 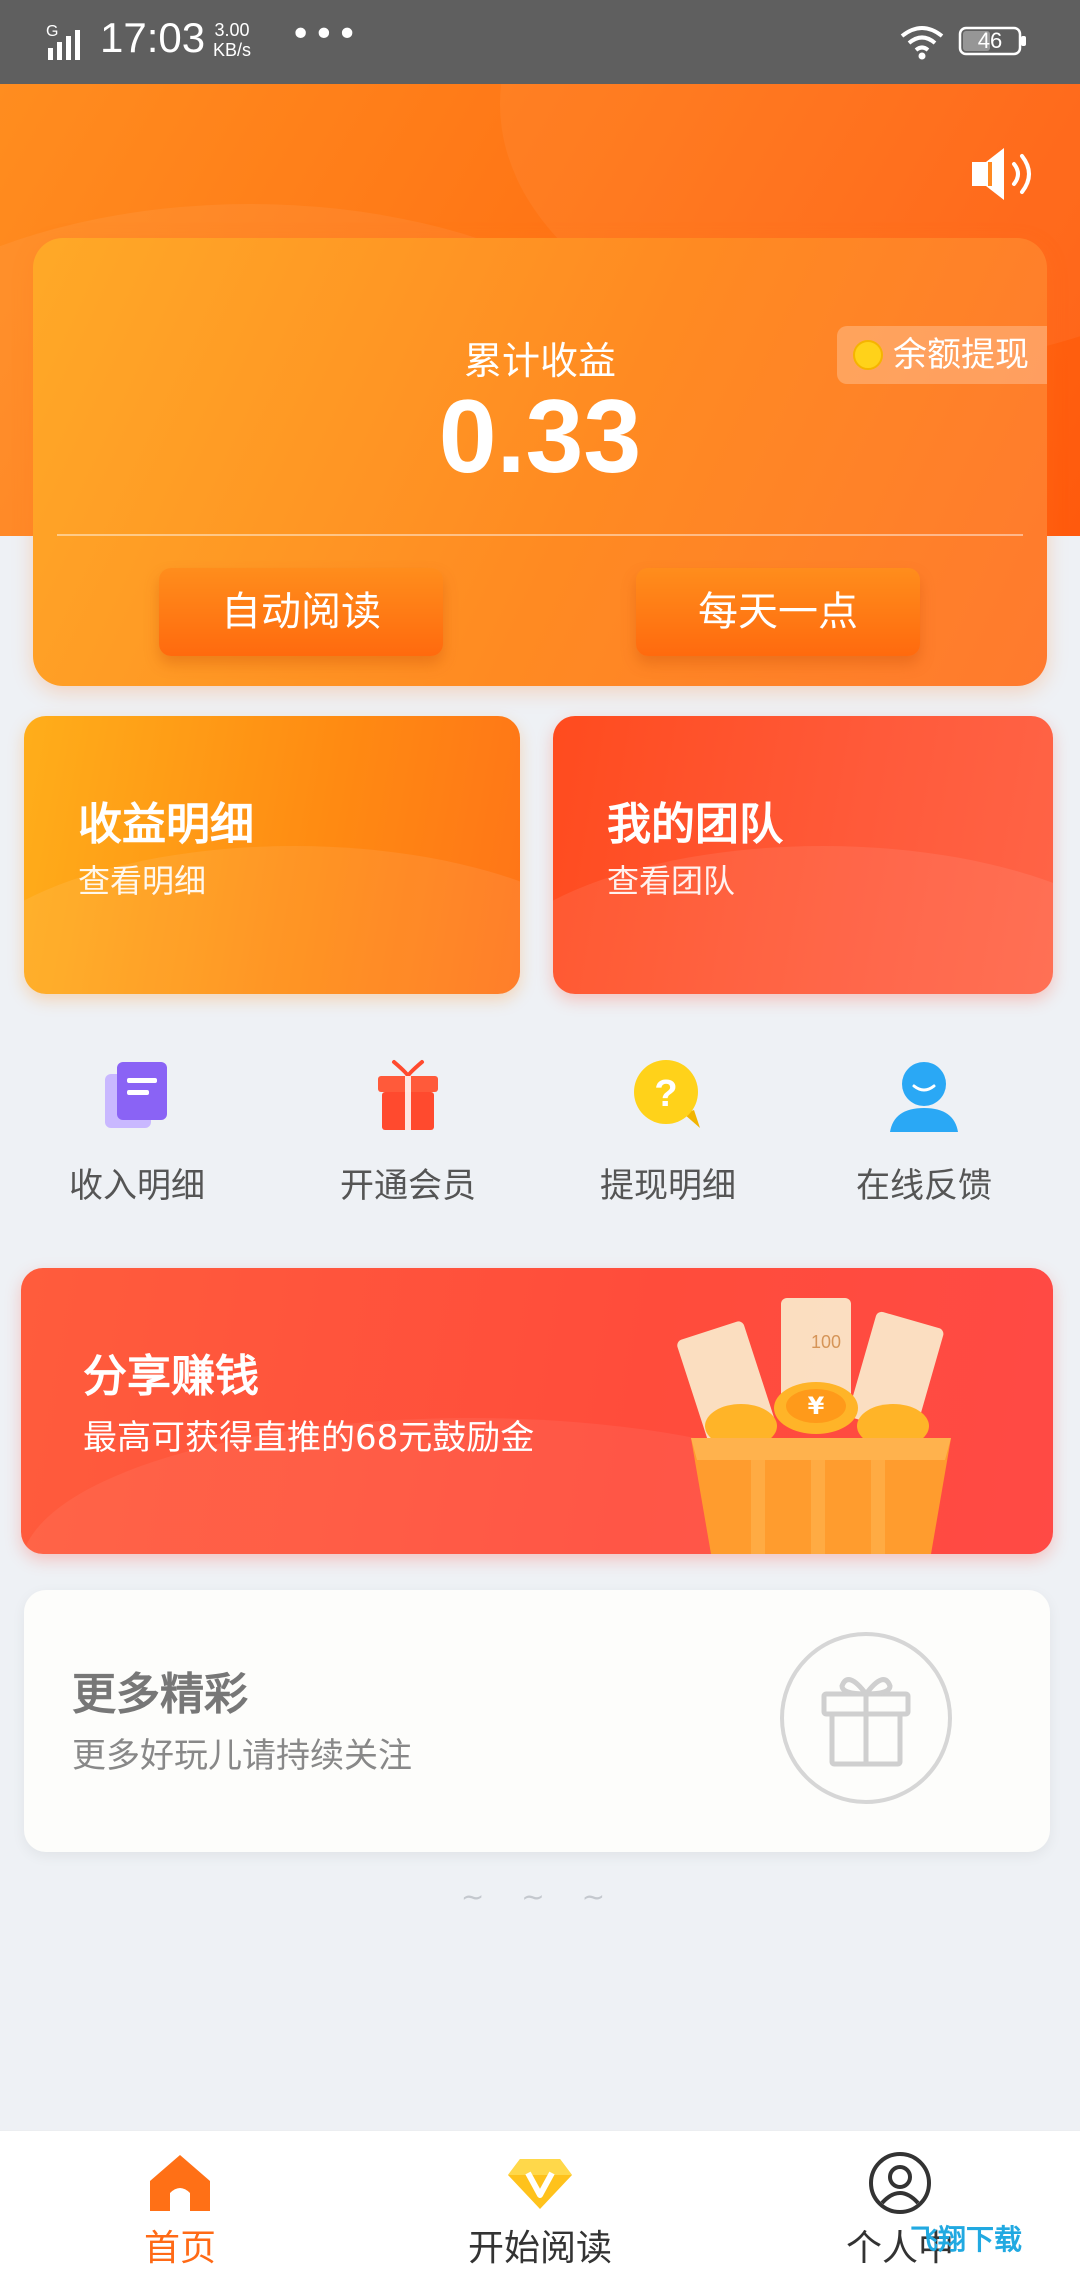 I want to click on tab-start-reading-label: 开始阅读, so click(x=539, y=2248).